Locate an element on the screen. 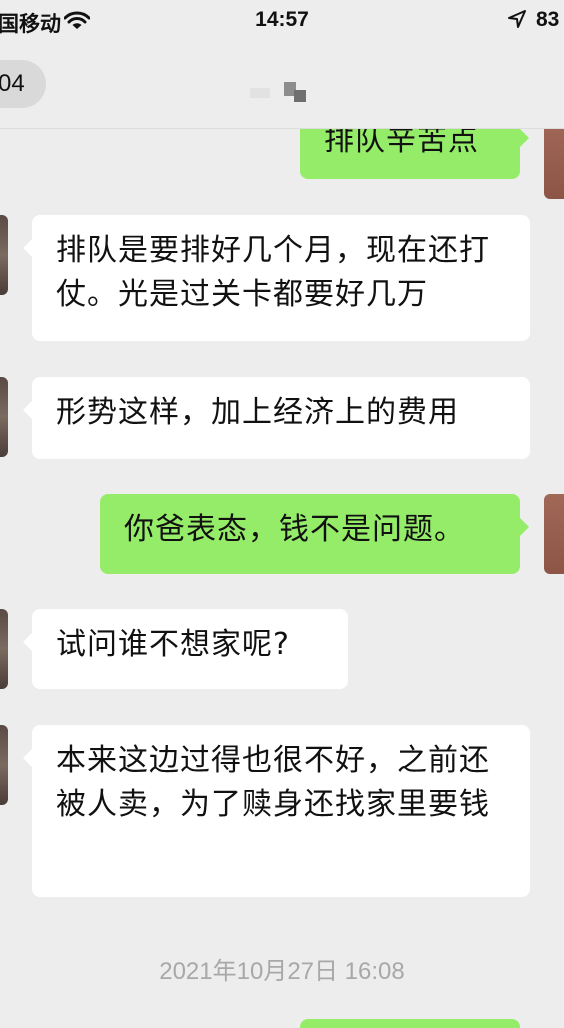 Image resolution: width=564 pixels, height=1028 pixels. contact-name-blurred is located at coordinates (280, 91).